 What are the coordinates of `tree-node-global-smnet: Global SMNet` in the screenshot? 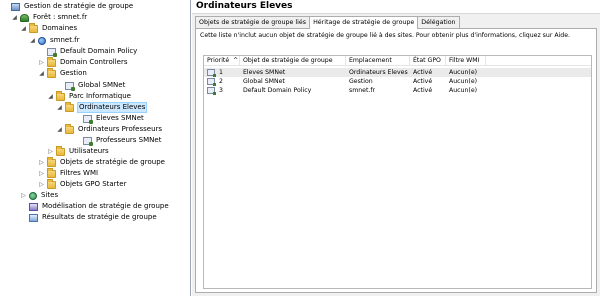 It's located at (91, 85).